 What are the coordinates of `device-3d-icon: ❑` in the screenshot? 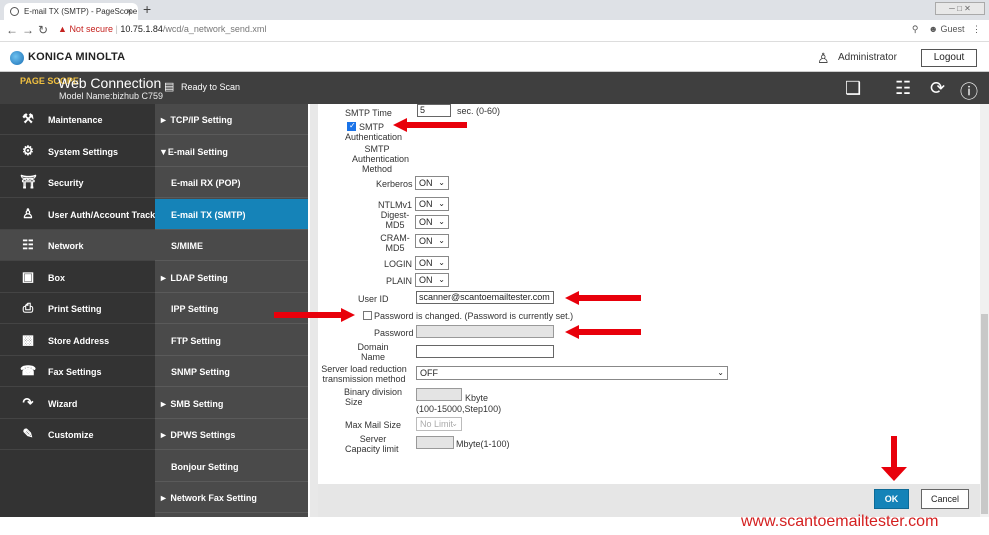 It's located at (853, 88).